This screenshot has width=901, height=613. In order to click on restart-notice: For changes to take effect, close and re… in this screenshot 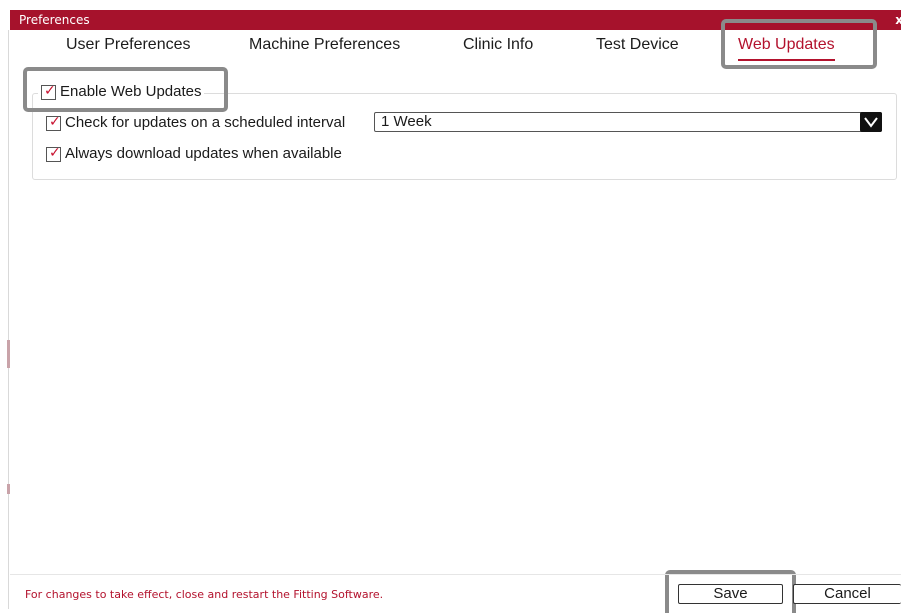, I will do `click(204, 594)`.